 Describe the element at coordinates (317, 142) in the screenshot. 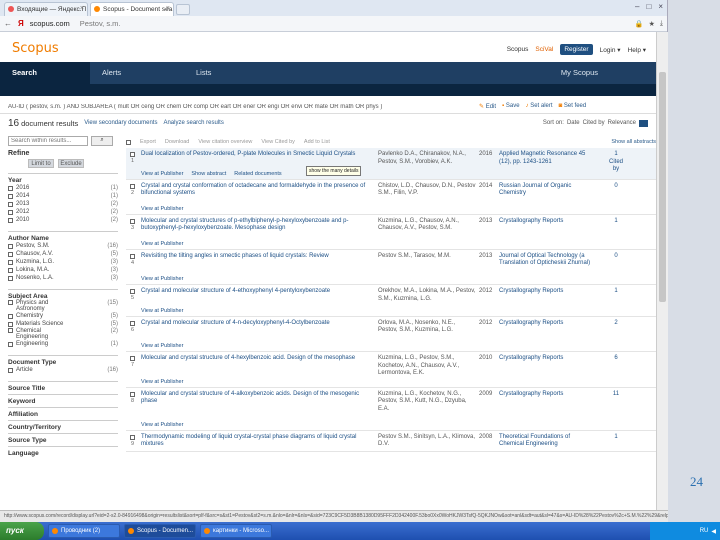

I see `add-to-list-button: Add to List` at that location.